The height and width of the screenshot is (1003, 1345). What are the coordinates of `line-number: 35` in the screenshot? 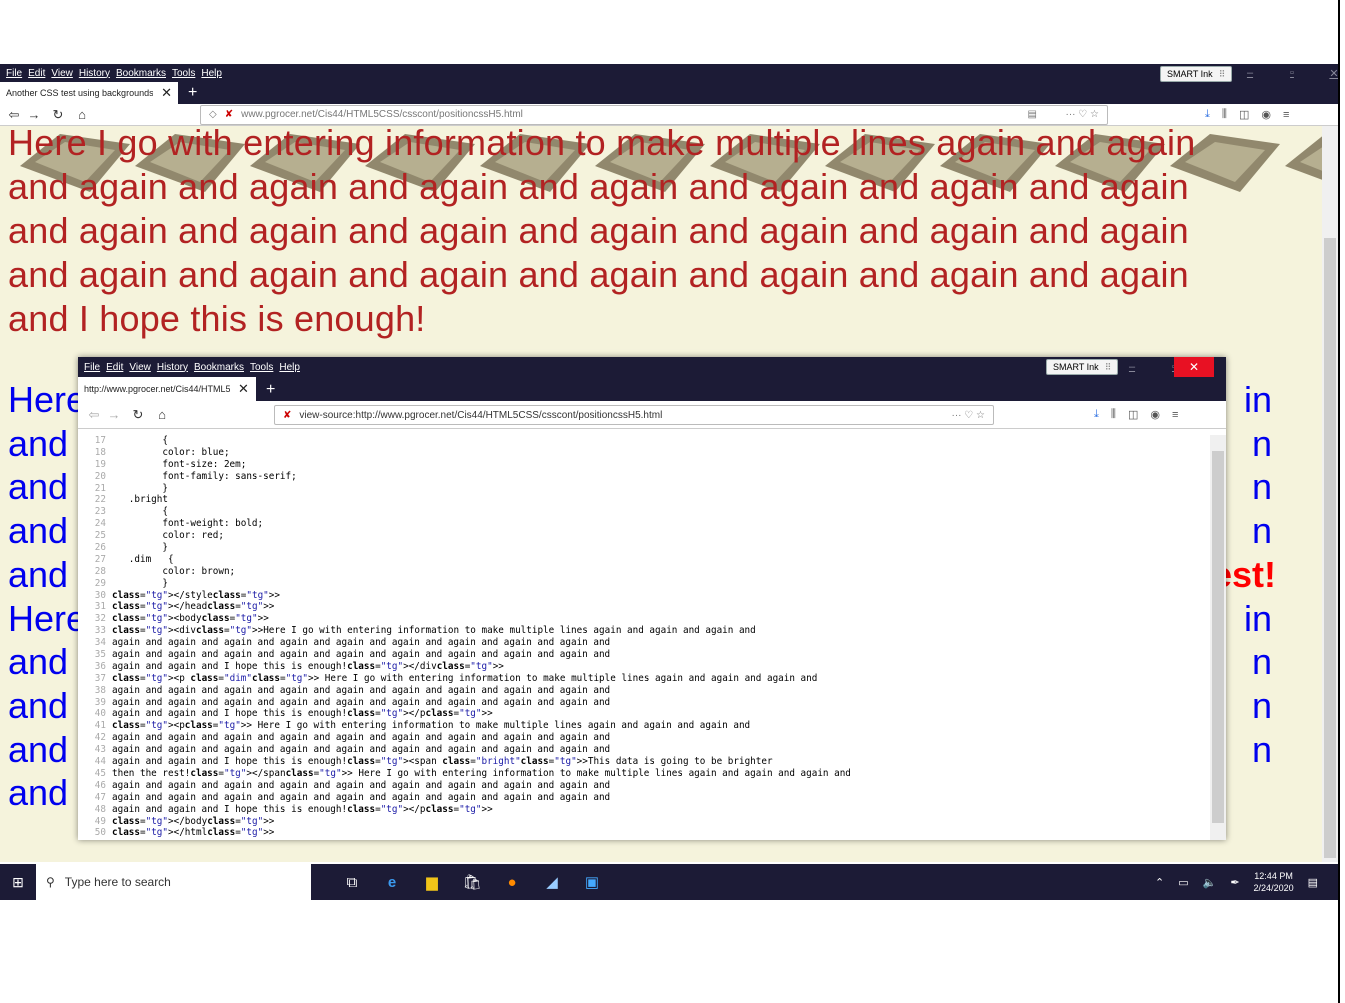 It's located at (100, 655).